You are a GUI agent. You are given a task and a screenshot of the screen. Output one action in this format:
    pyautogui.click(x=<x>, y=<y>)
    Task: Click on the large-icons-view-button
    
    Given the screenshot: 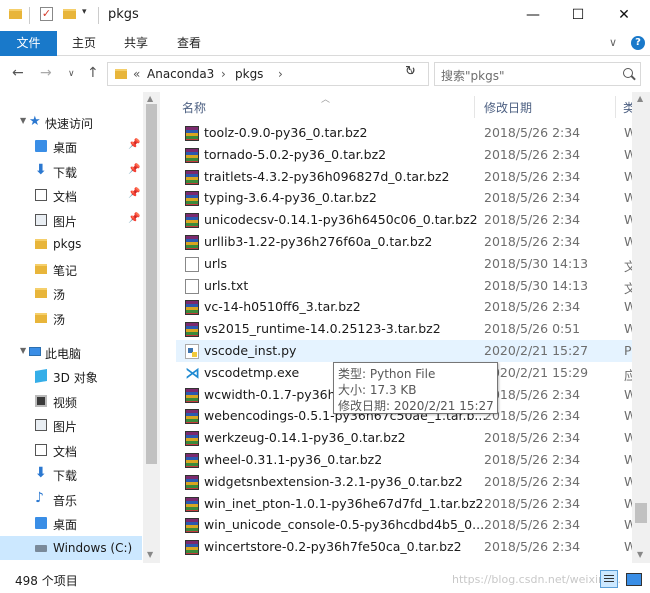 What is the action you would take?
    pyautogui.click(x=633, y=579)
    